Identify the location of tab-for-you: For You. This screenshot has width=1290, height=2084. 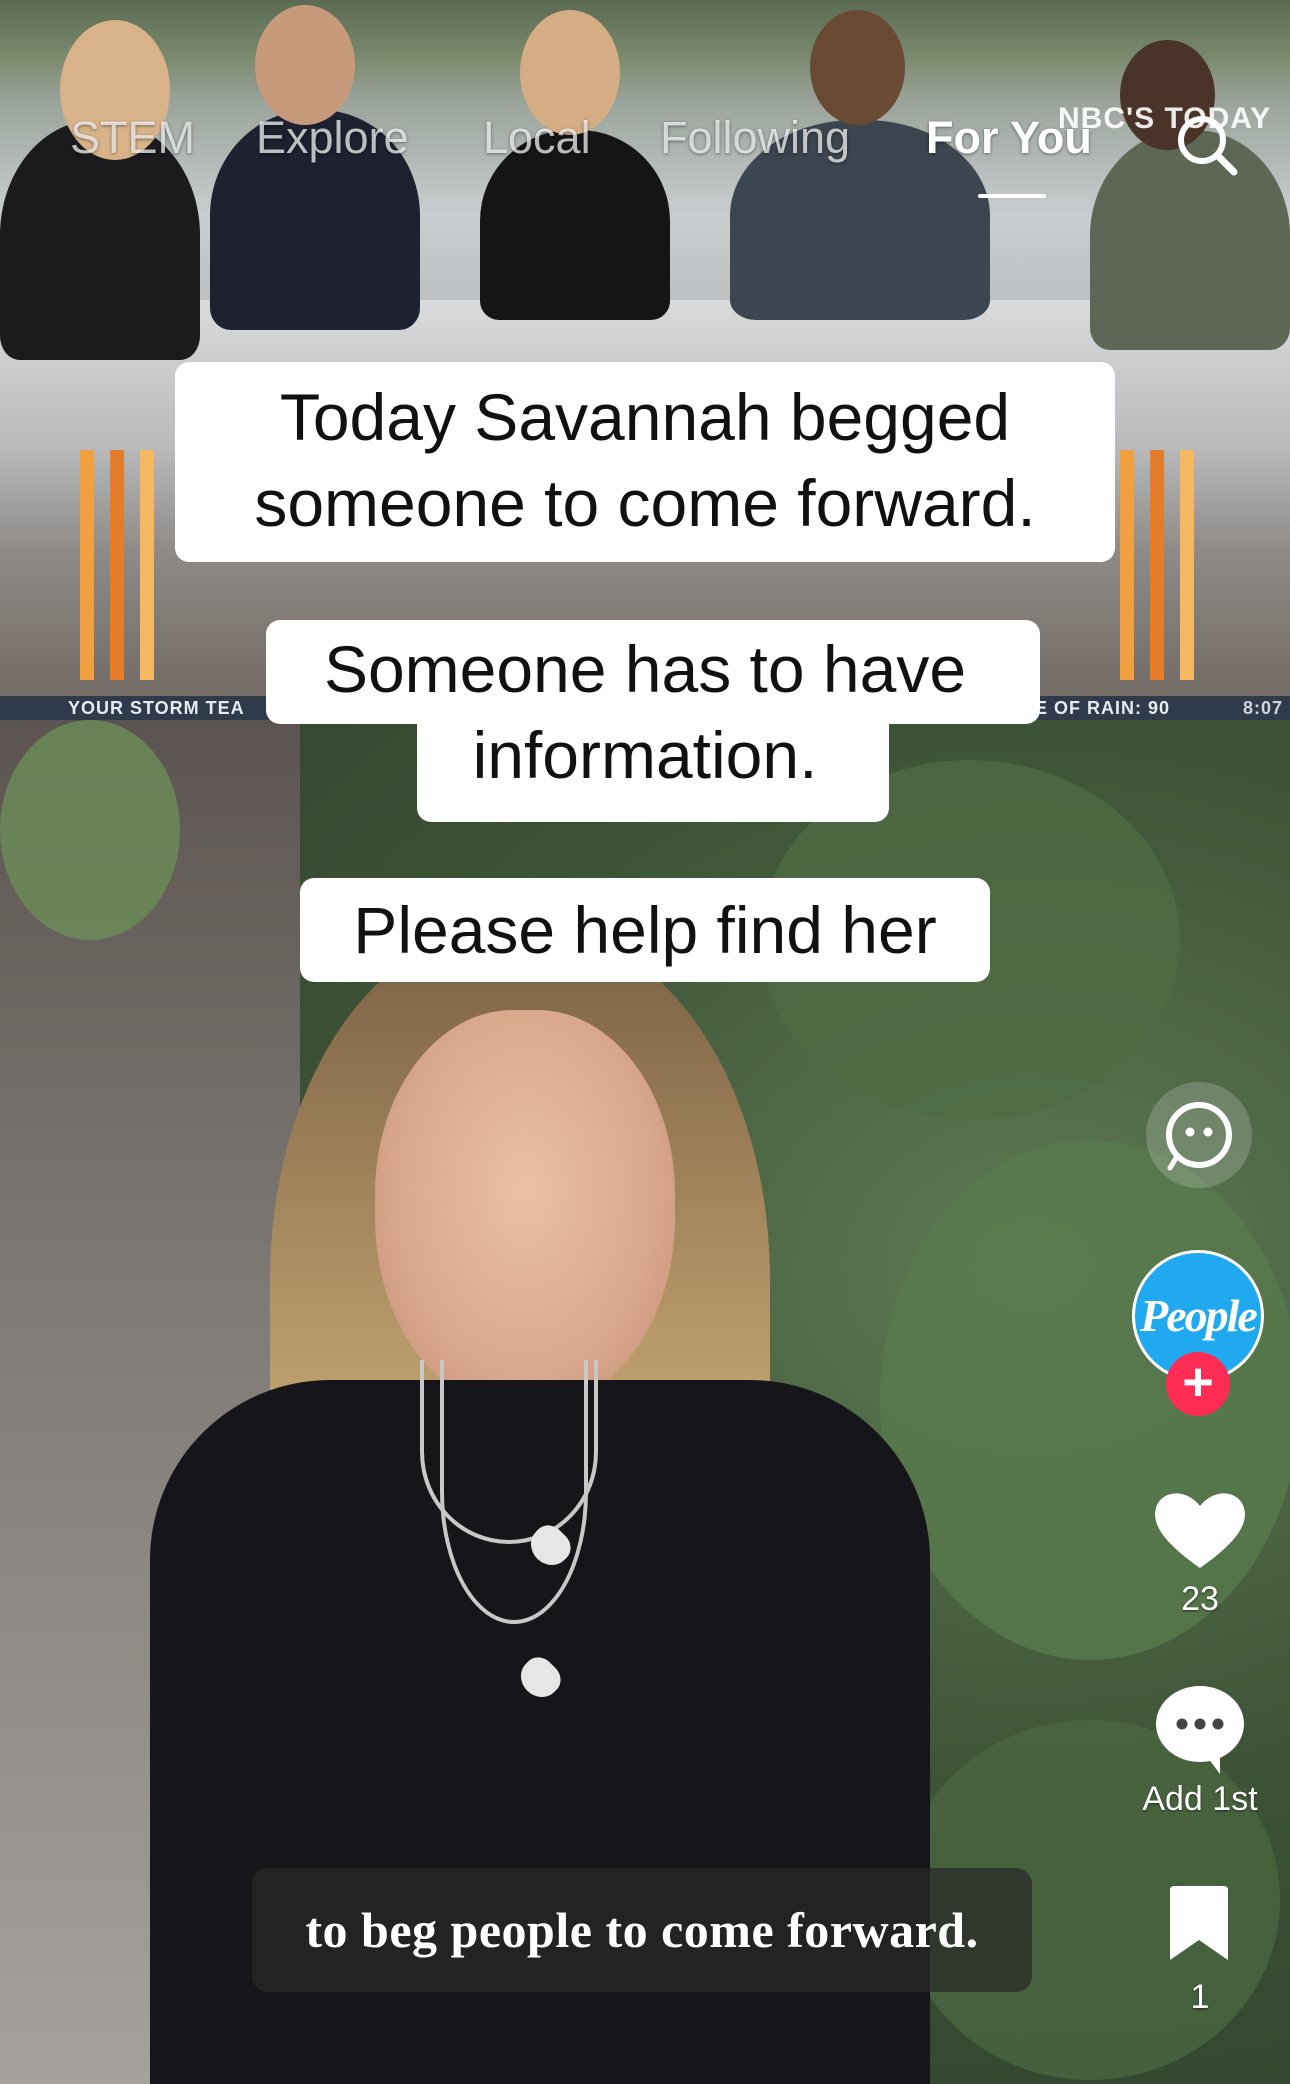
(1009, 138).